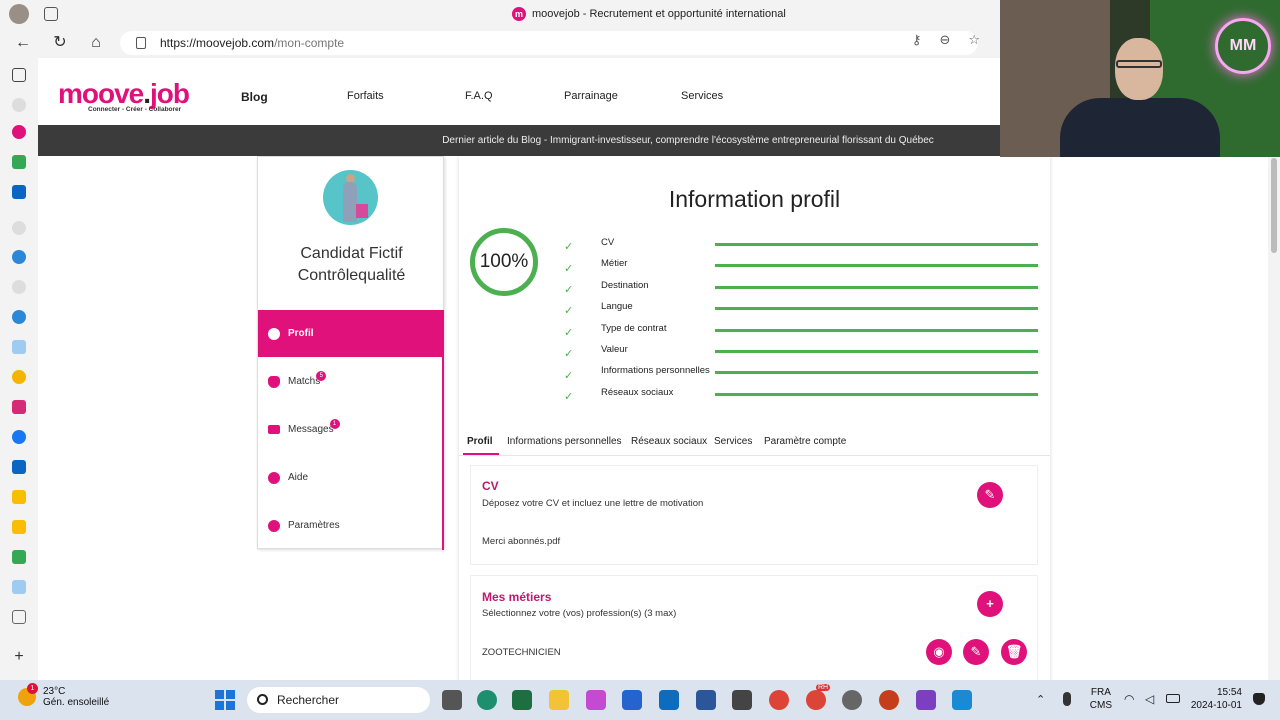 The width and height of the screenshot is (1280, 720). I want to click on tab-reseaux-sociaux: Réseaux sociaux, so click(669, 441).